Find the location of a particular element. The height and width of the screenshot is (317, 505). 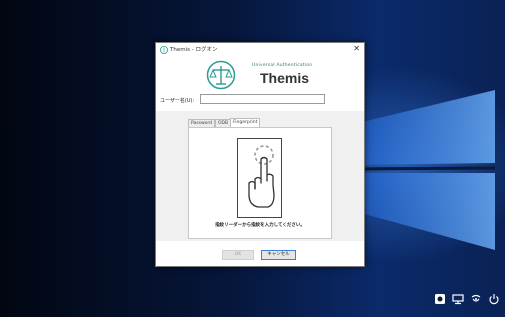

cancel-button: キャンセル is located at coordinates (278, 255).